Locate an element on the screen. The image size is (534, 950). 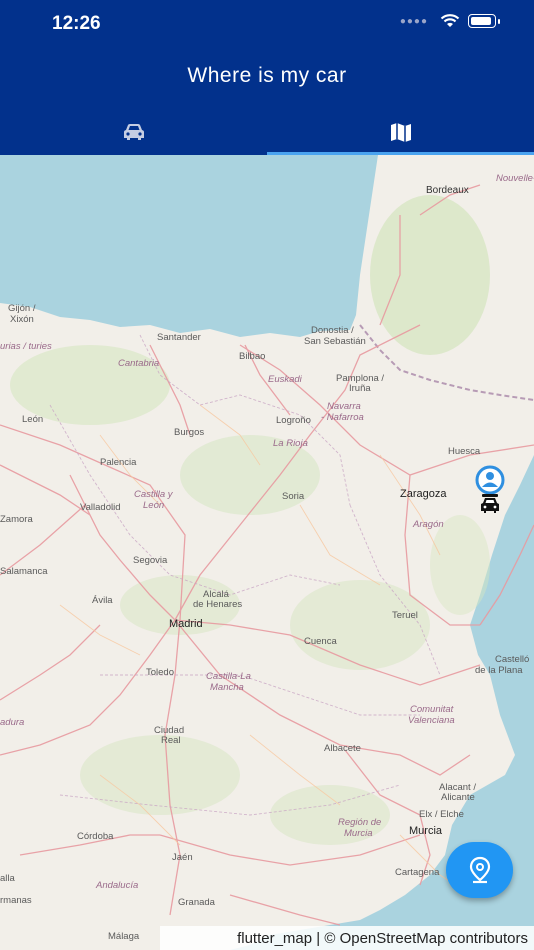
map-label-elx: Elx / Elche is located at coordinates (441, 814).